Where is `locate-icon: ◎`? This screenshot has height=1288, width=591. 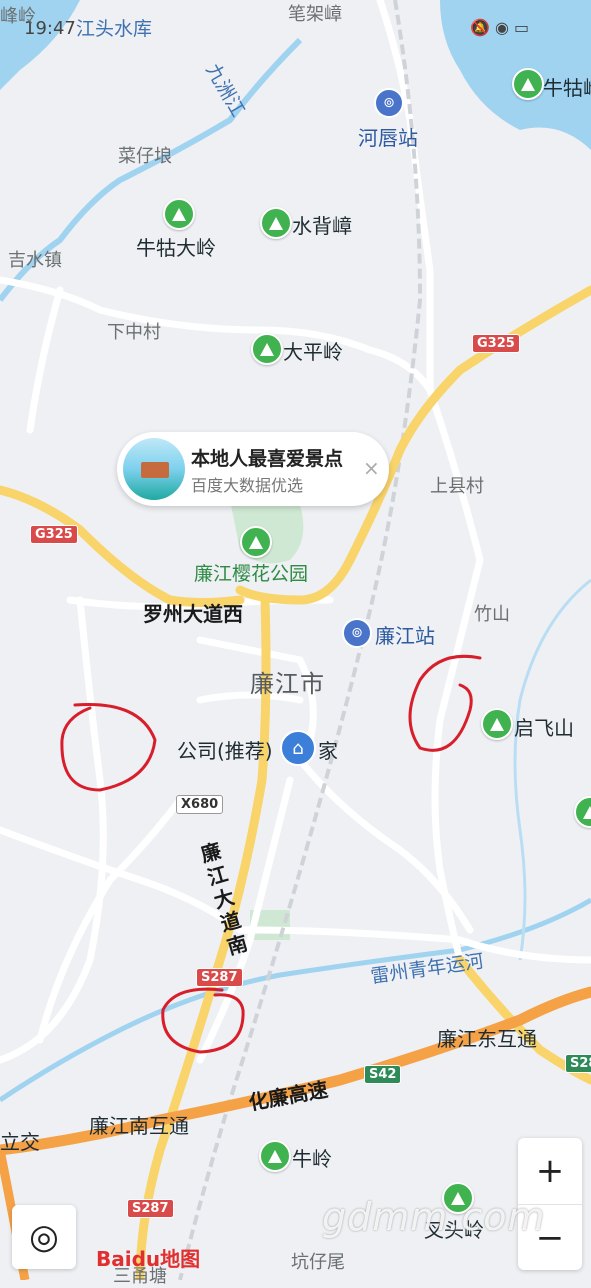
locate-icon: ◎ is located at coordinates (44, 1237).